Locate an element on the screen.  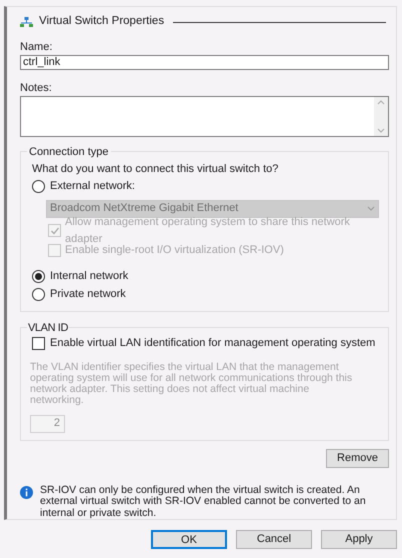
checkbox-label: Enable single-root I/O virtualization (SR-IOV) is located at coordinates (174, 251).